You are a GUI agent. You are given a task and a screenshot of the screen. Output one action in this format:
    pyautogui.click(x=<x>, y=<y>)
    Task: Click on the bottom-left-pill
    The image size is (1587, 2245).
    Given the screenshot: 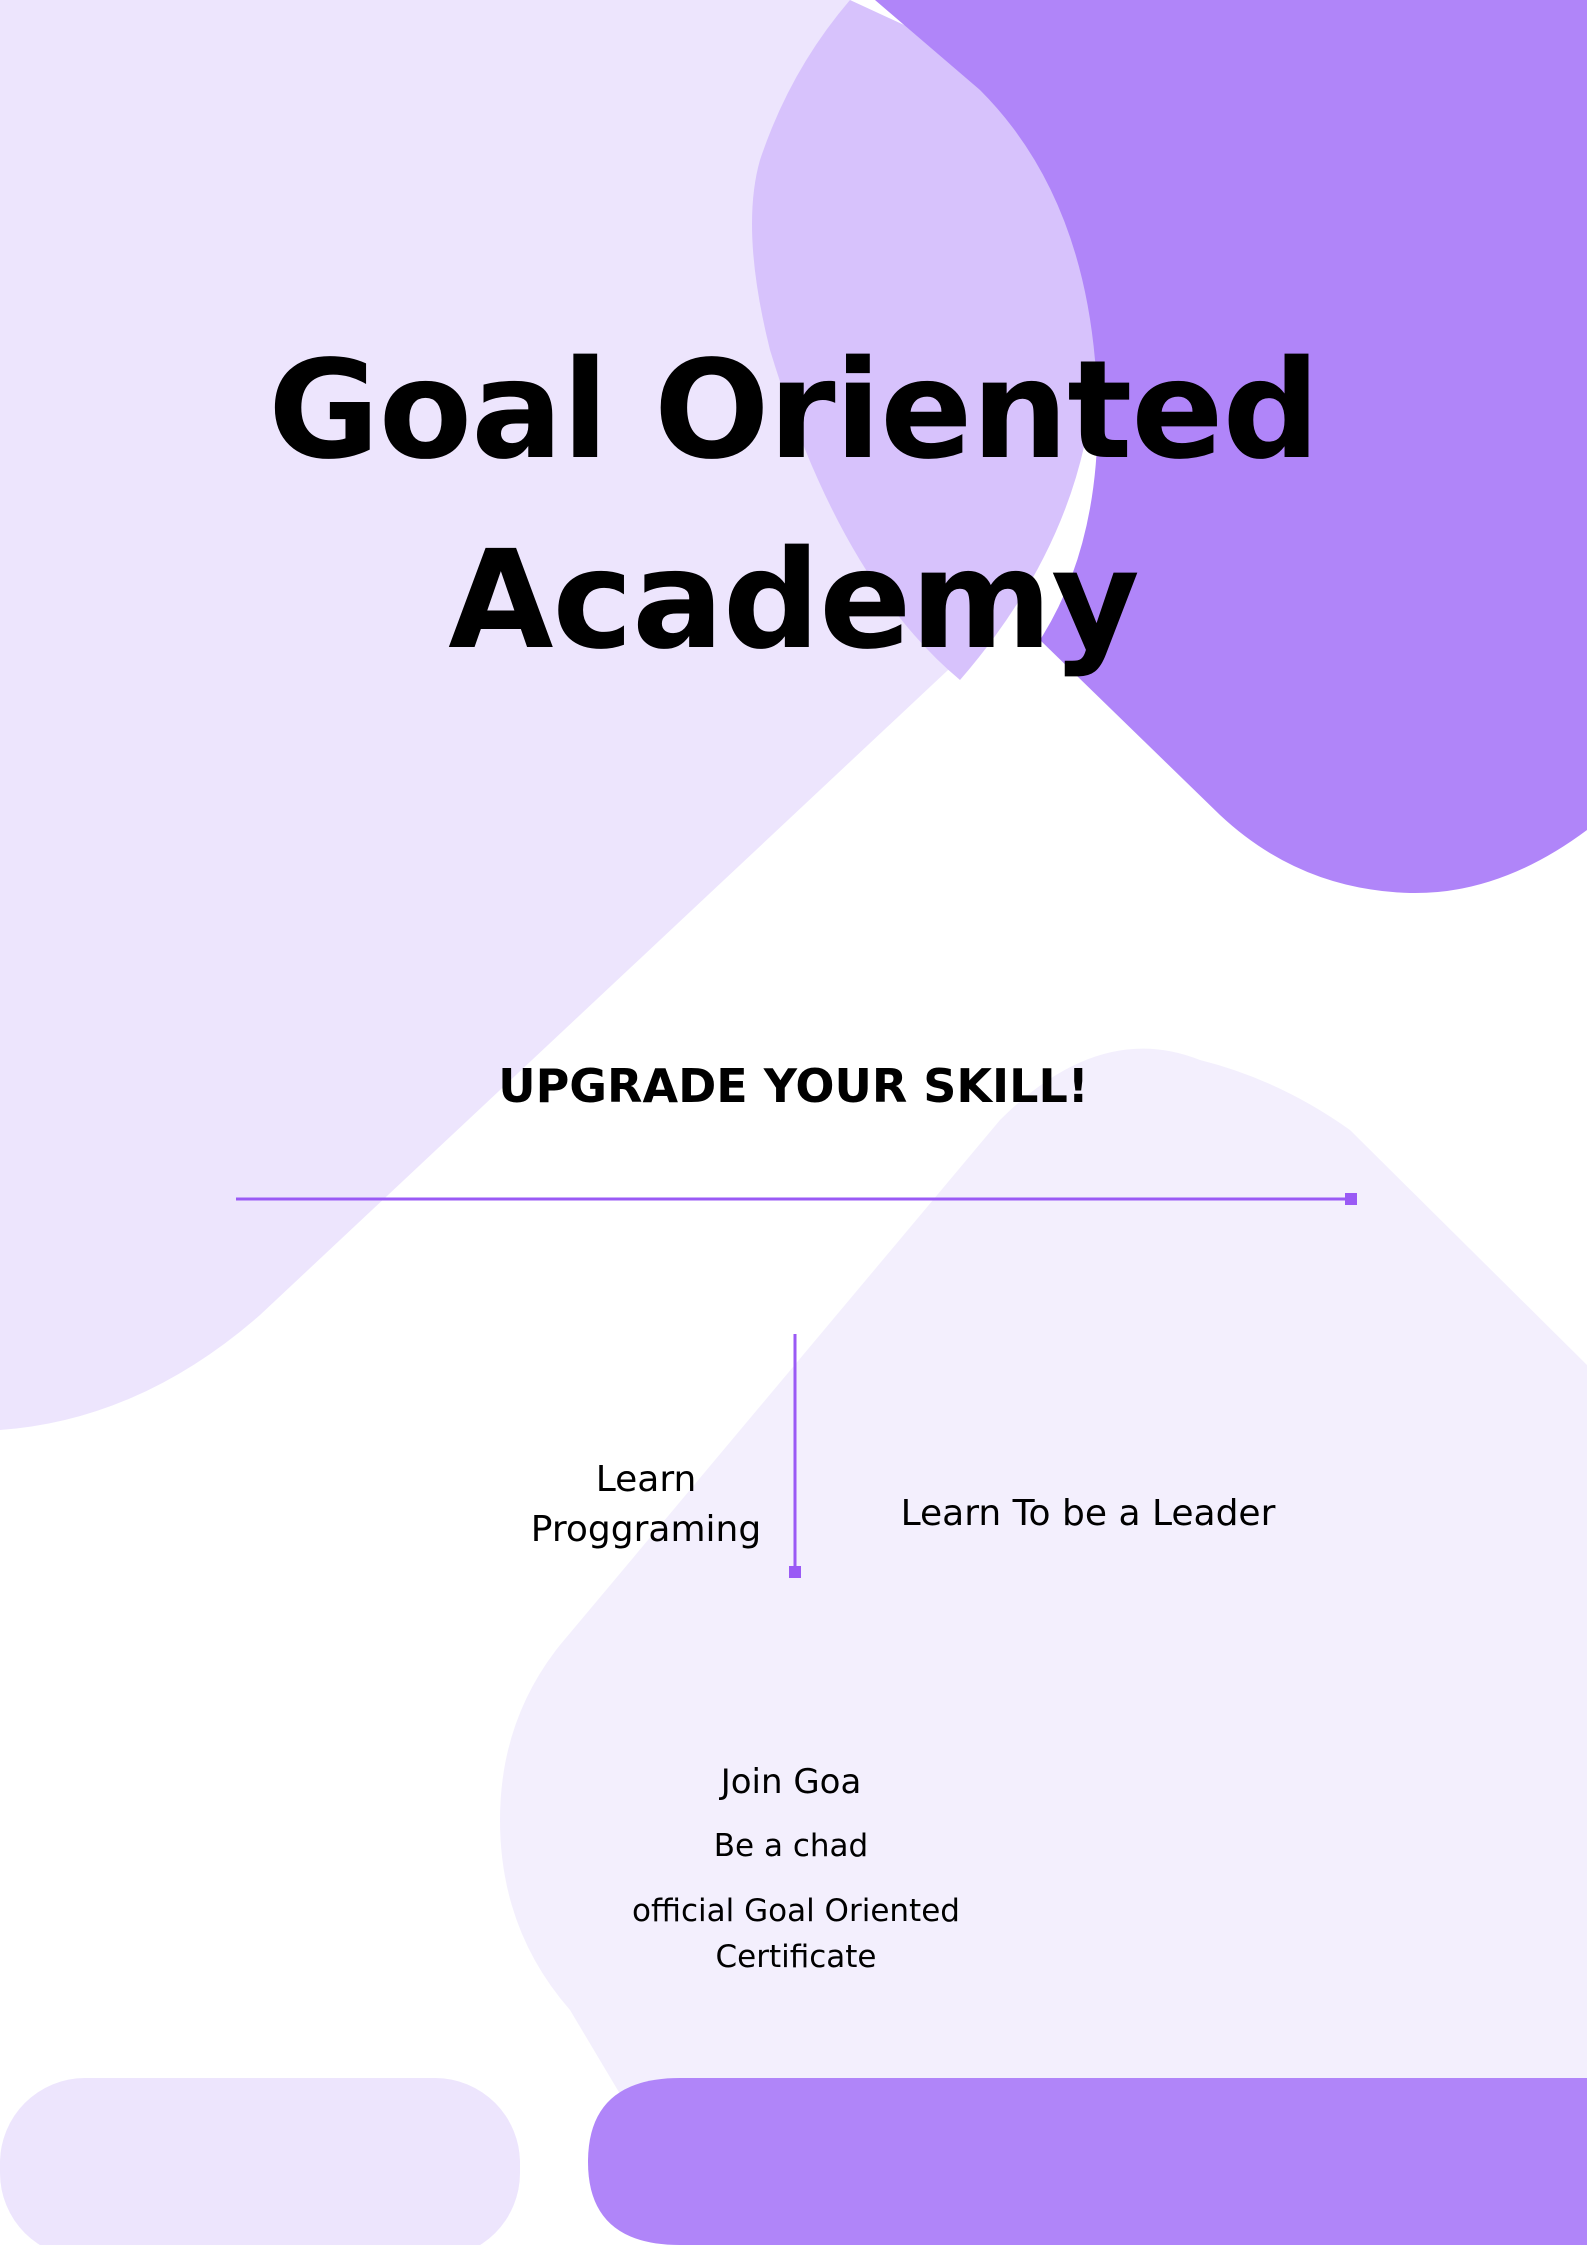 What is the action you would take?
    pyautogui.click(x=260, y=2161)
    